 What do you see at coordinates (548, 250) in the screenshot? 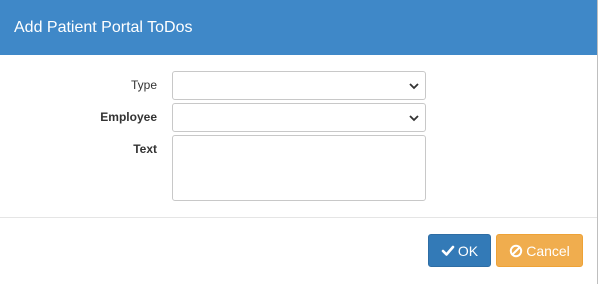
I see `cancel-button-label: Cancel` at bounding box center [548, 250].